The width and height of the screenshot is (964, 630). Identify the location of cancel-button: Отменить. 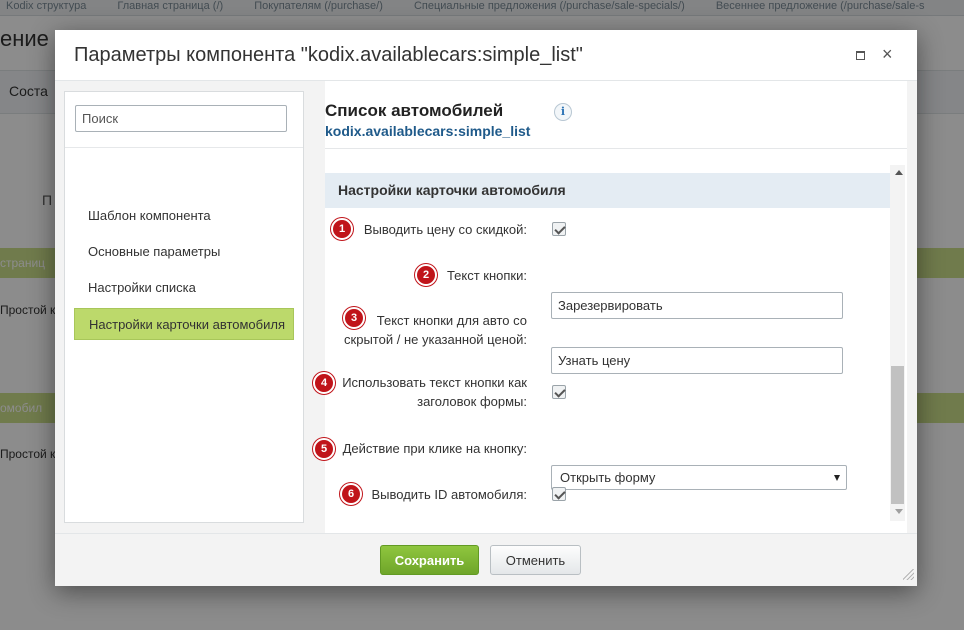
(535, 560).